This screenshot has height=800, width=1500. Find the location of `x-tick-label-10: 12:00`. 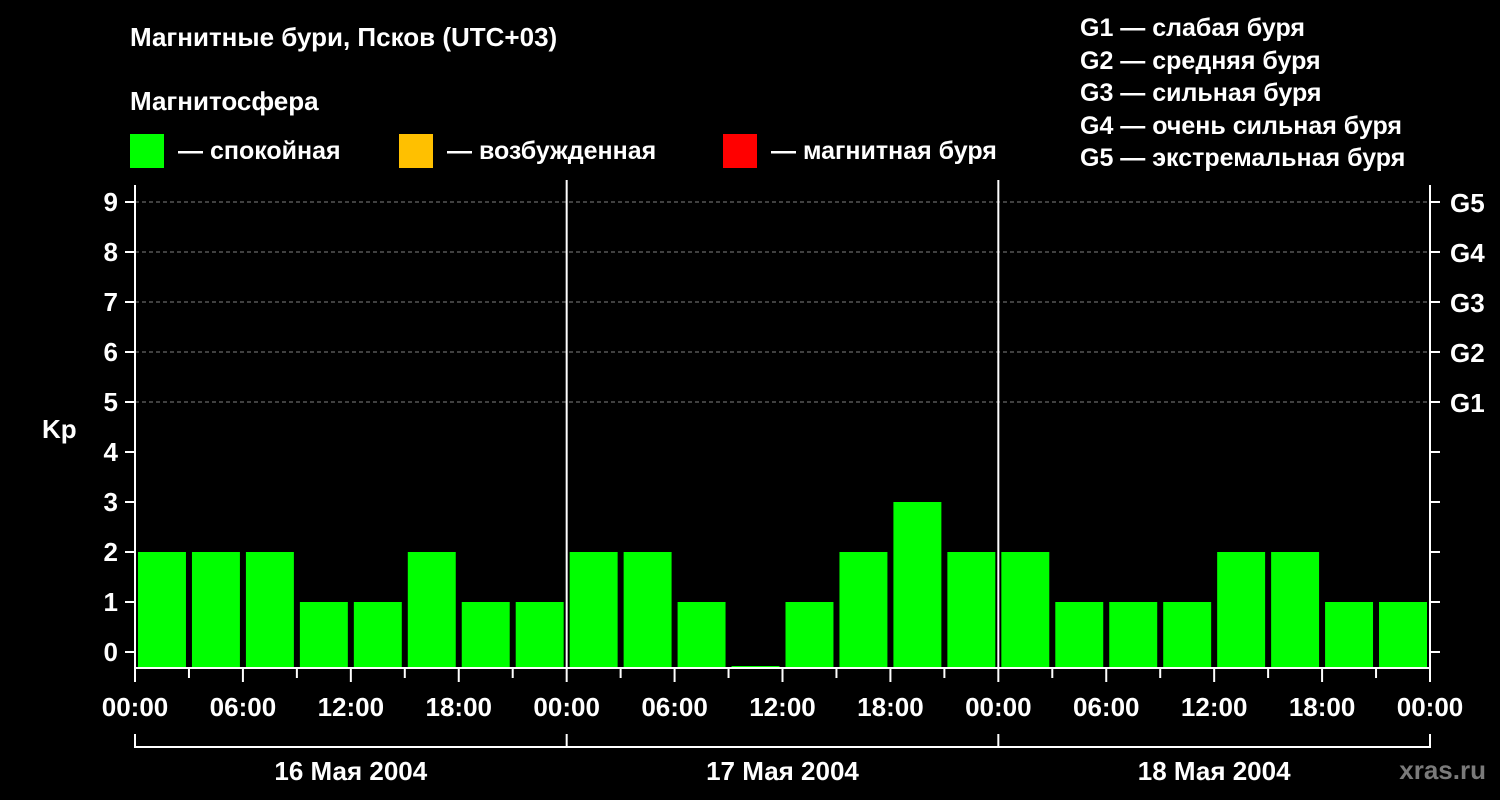

x-tick-label-10: 12:00 is located at coordinates (1214, 707).